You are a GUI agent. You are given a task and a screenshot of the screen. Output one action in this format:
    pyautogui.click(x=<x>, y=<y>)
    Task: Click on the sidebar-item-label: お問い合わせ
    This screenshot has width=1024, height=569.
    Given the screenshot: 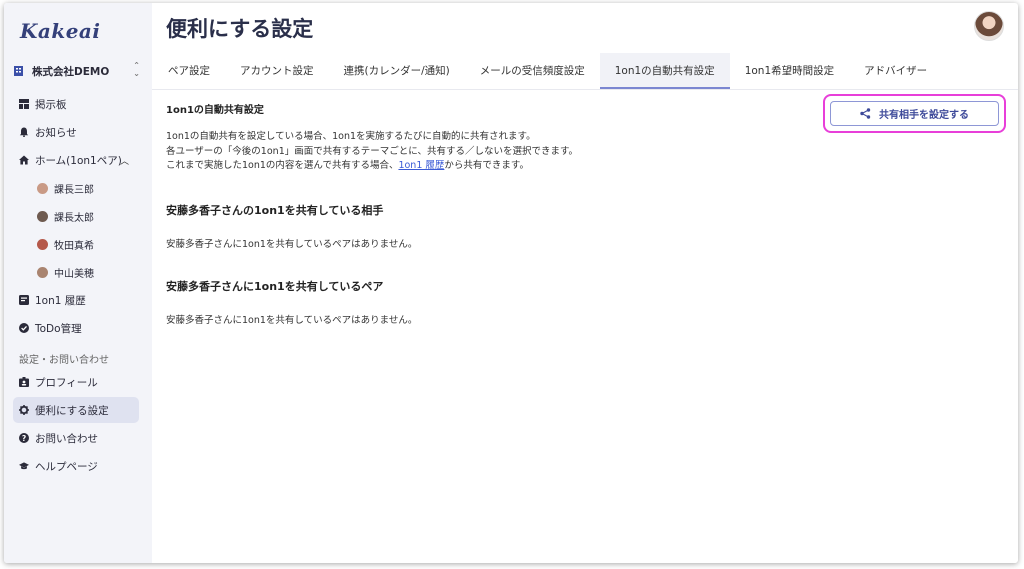 What is the action you would take?
    pyautogui.click(x=66, y=438)
    